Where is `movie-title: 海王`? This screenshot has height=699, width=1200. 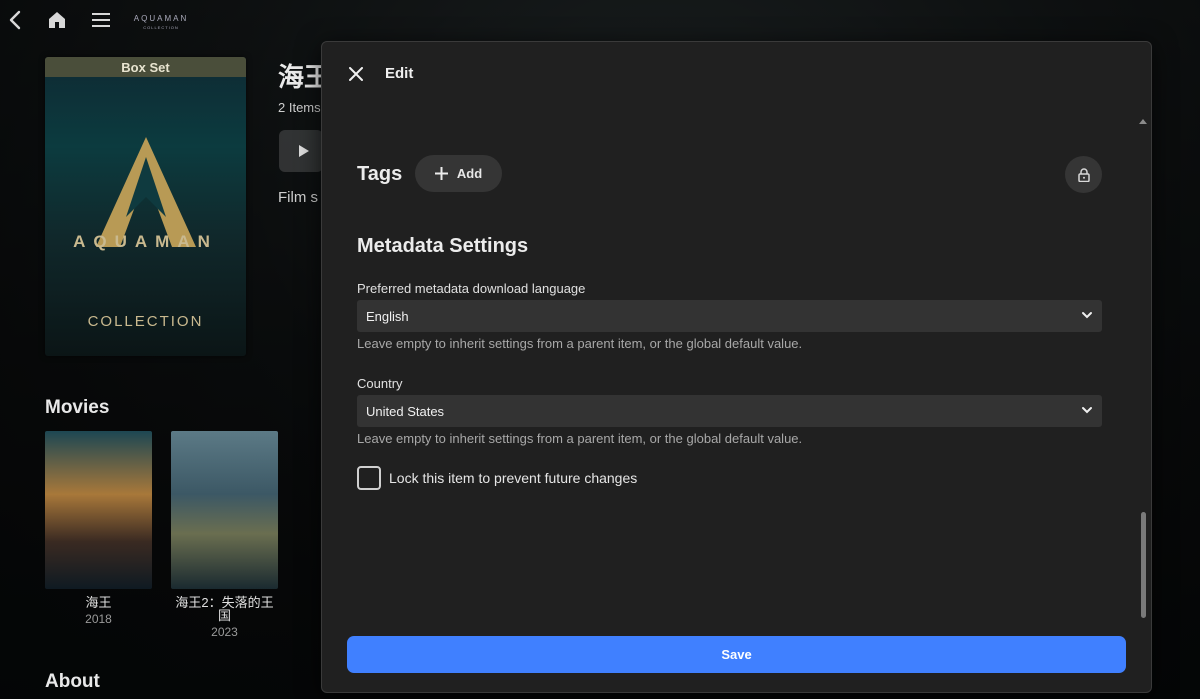
movie-title: 海王 is located at coordinates (98, 602).